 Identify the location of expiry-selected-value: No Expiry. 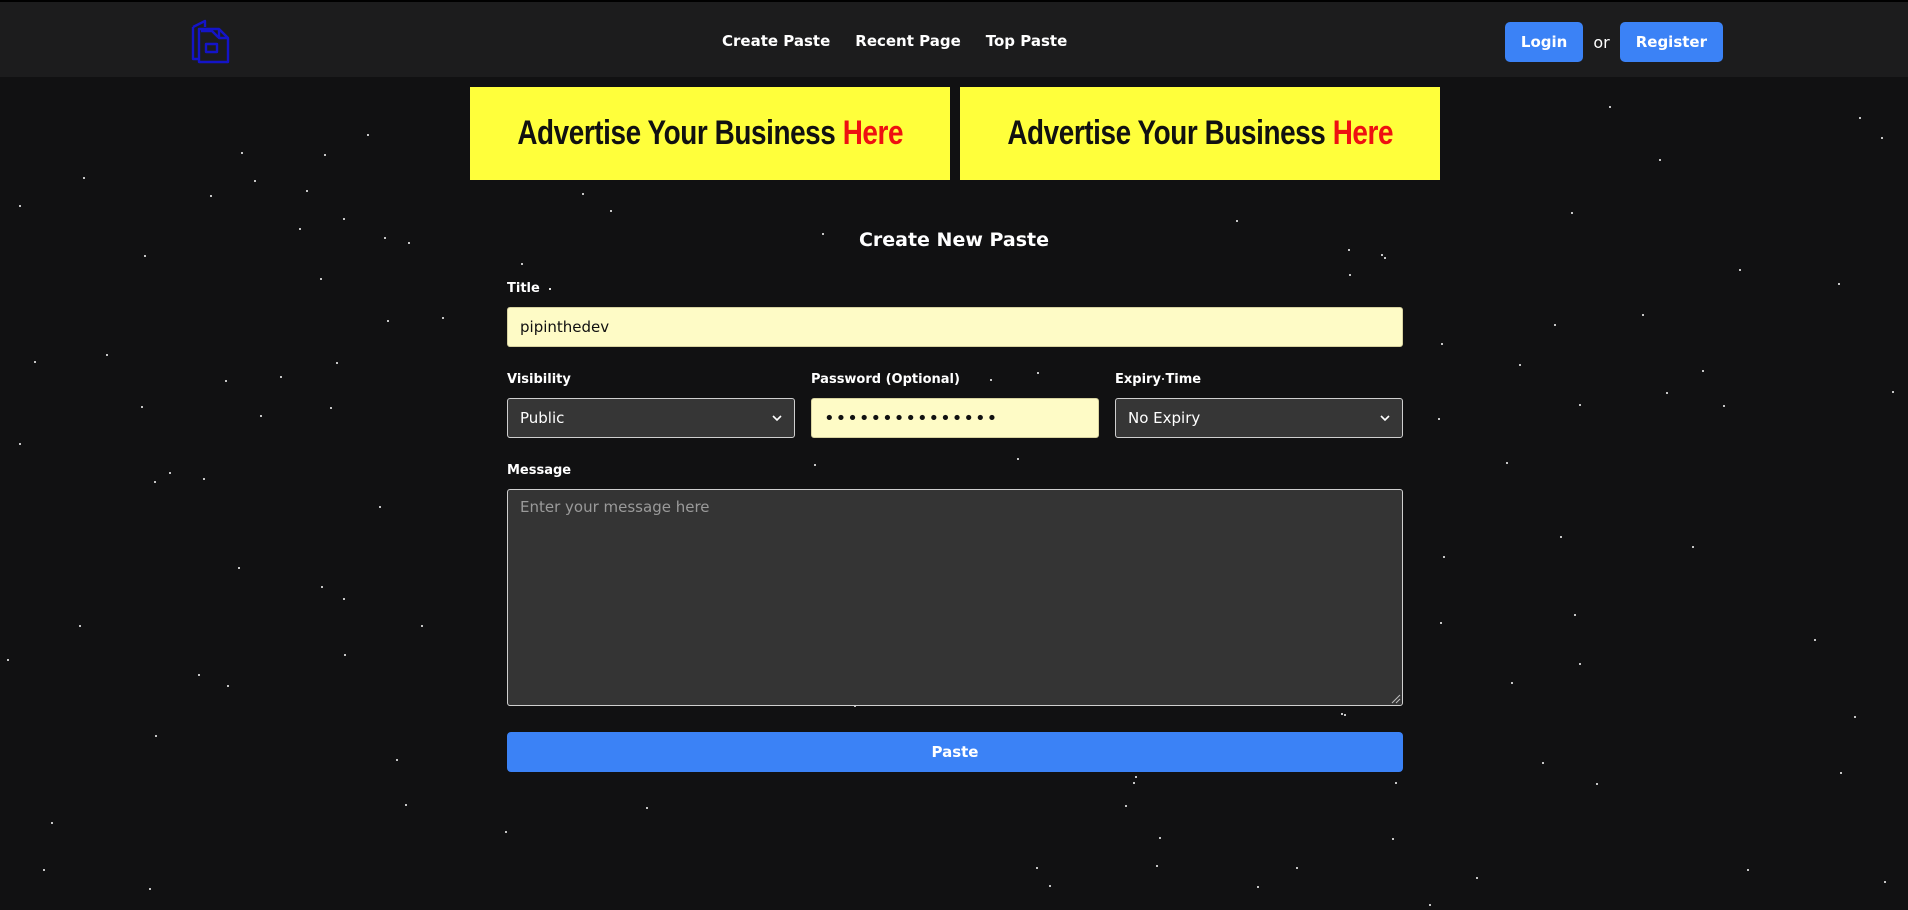
(1164, 418).